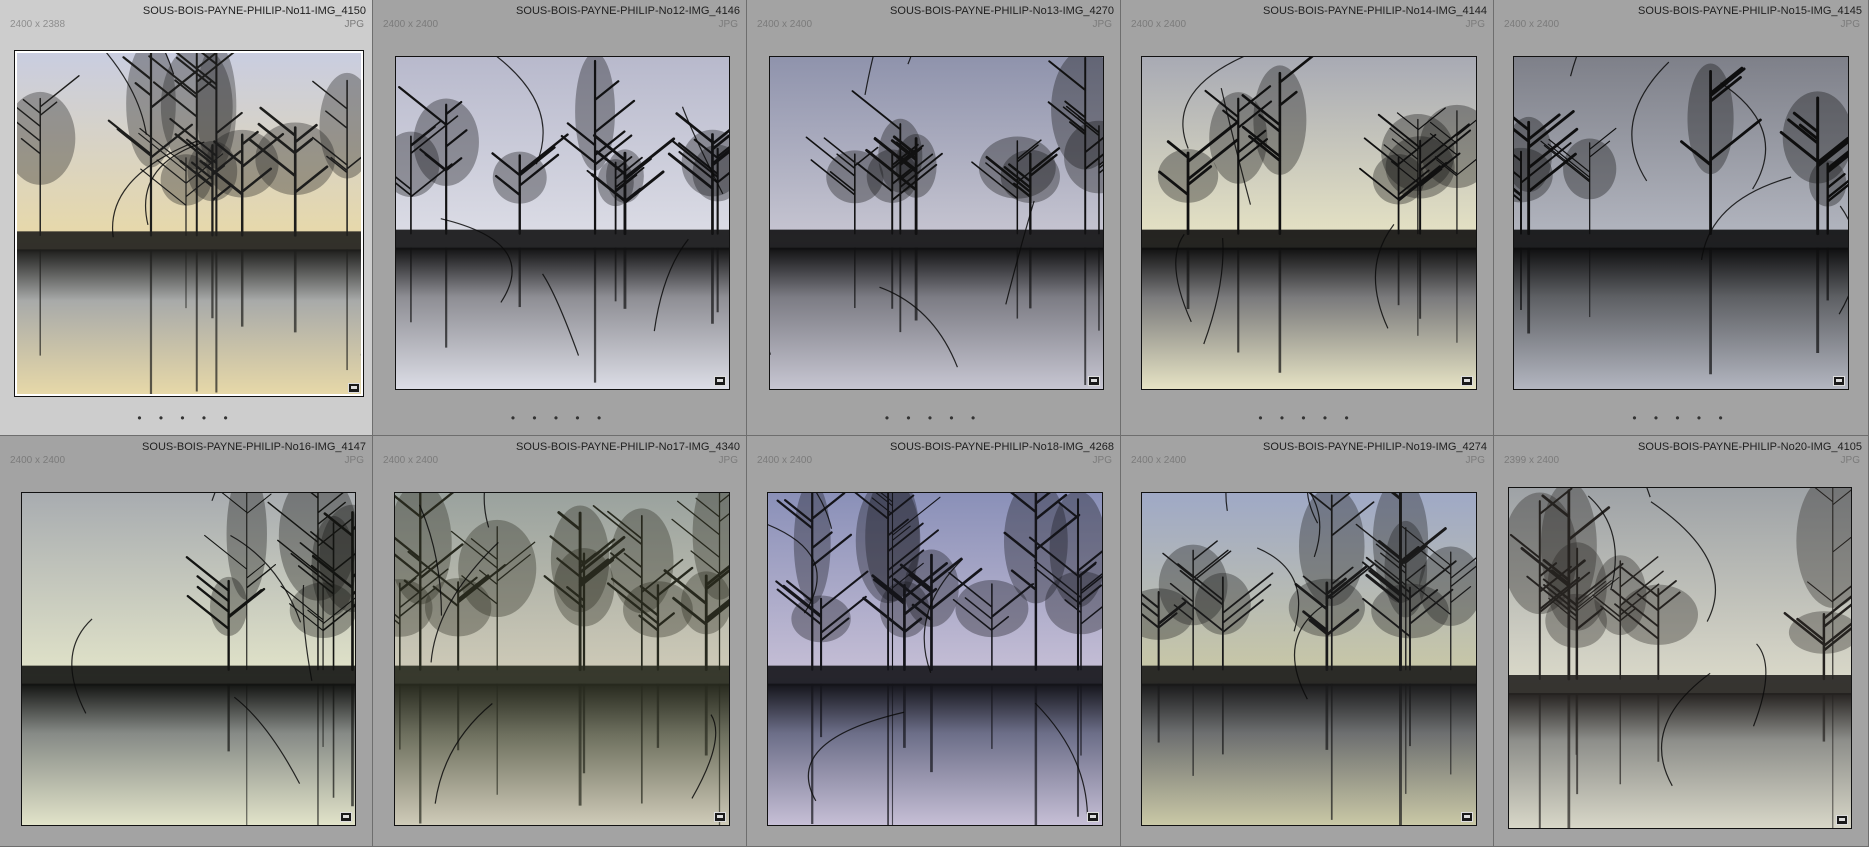 The width and height of the screenshot is (1869, 847). I want to click on filename-label: SOUS-BOIS-PAYNE-PHILIP-No12-IMG_4146, so click(628, 11).